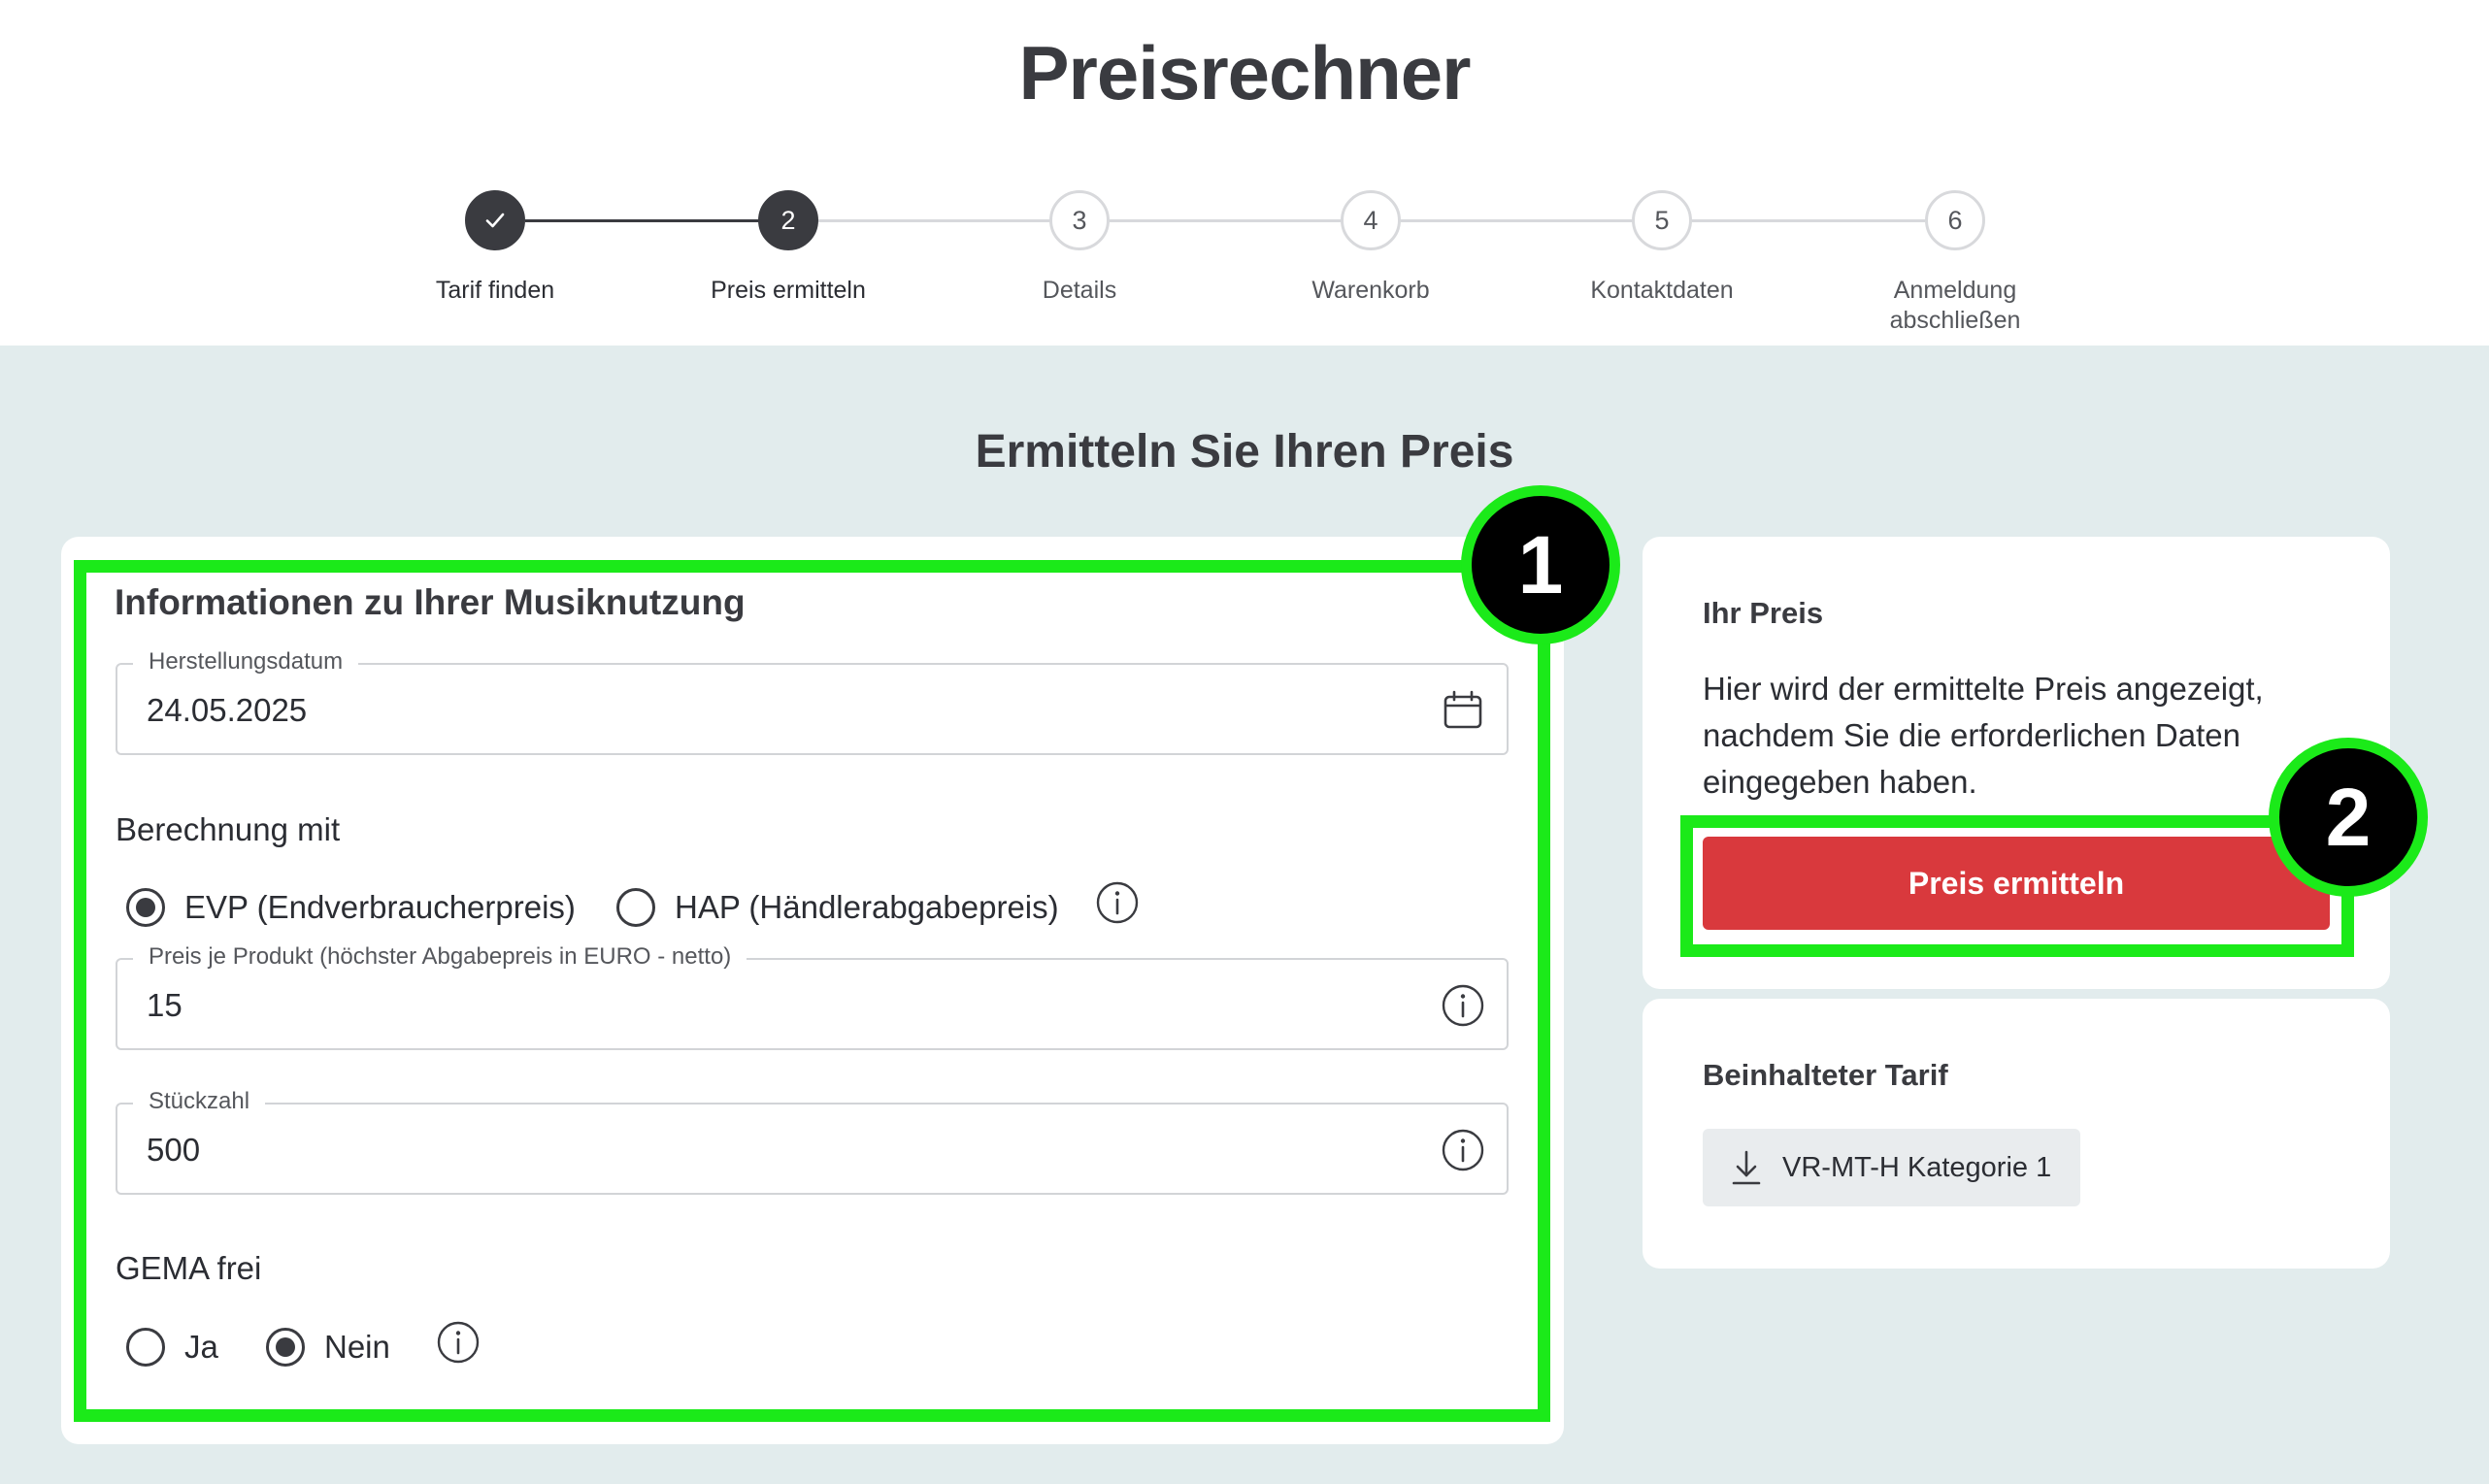  Describe the element at coordinates (2348, 817) in the screenshot. I see `annotation-badge-2: 2` at that location.